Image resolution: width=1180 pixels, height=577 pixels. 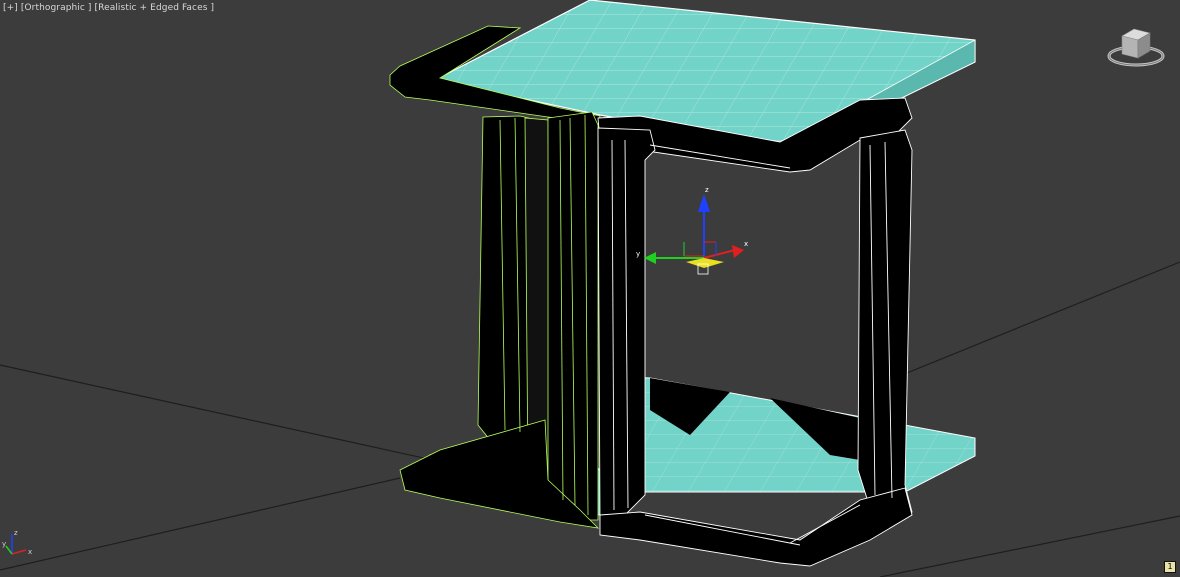 I want to click on viewport-plus-menu: [+], so click(x=10, y=8).